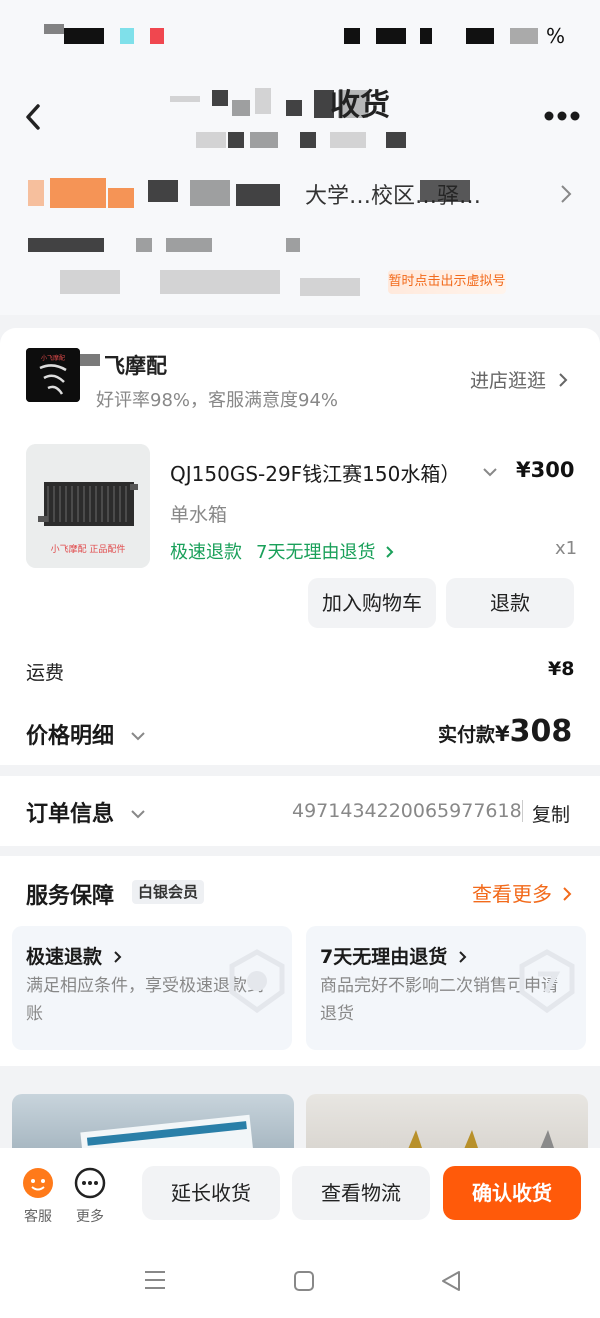  What do you see at coordinates (34, 117) in the screenshot?
I see `back-arrow-icon` at bounding box center [34, 117].